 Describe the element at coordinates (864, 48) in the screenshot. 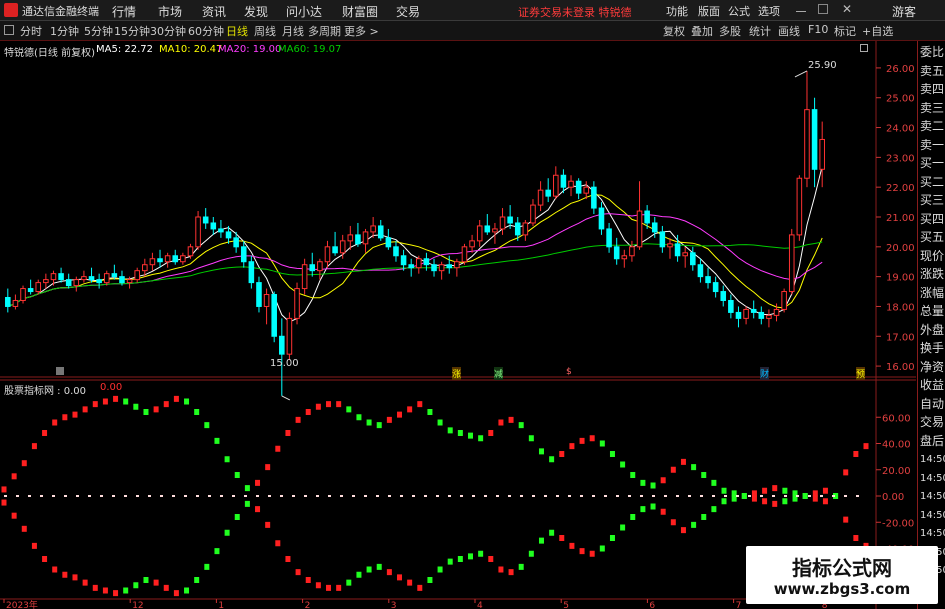

I see `panel-close-icon` at that location.